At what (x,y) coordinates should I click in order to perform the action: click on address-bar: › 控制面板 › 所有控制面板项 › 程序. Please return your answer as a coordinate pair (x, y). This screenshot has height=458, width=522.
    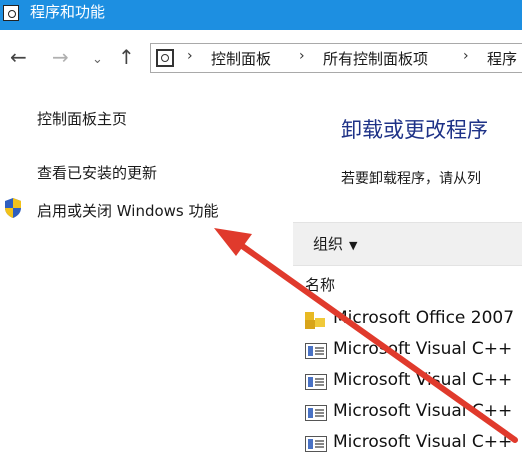
    Looking at the image, I should click on (336, 58).